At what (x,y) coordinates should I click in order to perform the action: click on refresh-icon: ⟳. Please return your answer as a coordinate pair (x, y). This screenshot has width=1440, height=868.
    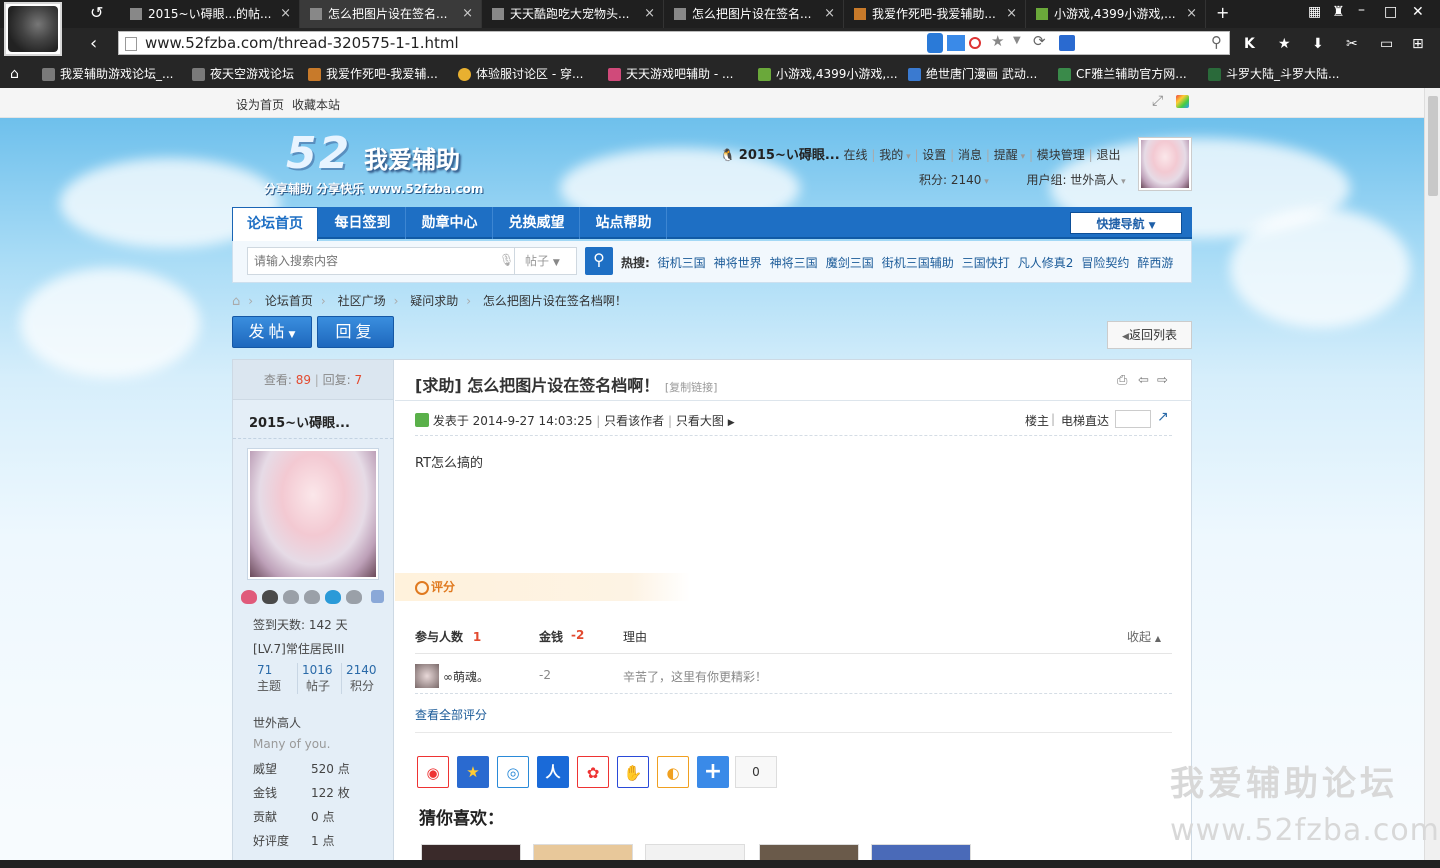
    Looking at the image, I should click on (1039, 41).